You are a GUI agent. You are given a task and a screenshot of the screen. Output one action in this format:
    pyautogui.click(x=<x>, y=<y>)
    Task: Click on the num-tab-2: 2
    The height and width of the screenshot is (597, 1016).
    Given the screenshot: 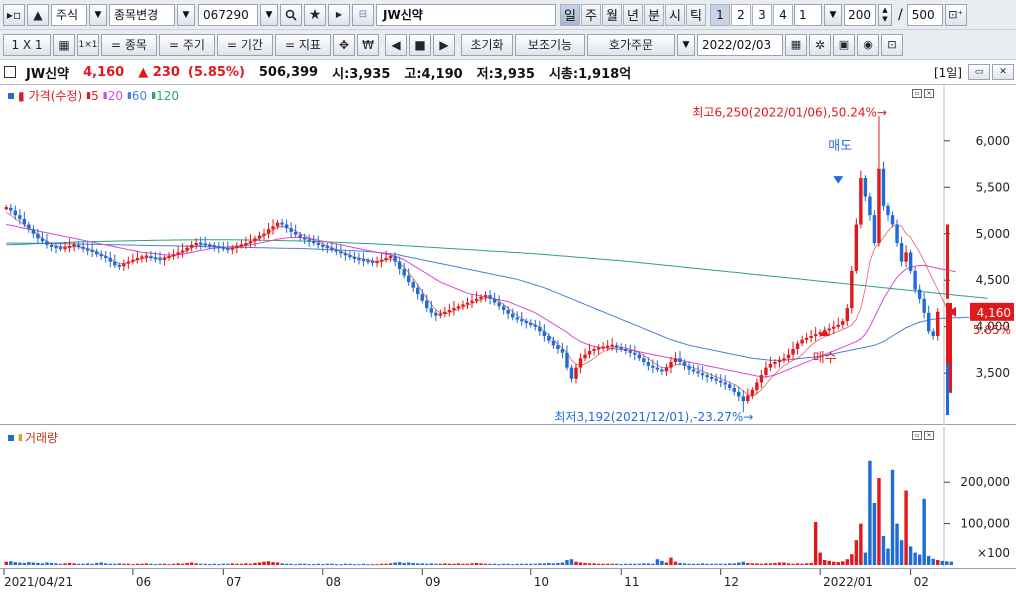 What is the action you would take?
    pyautogui.click(x=741, y=14)
    